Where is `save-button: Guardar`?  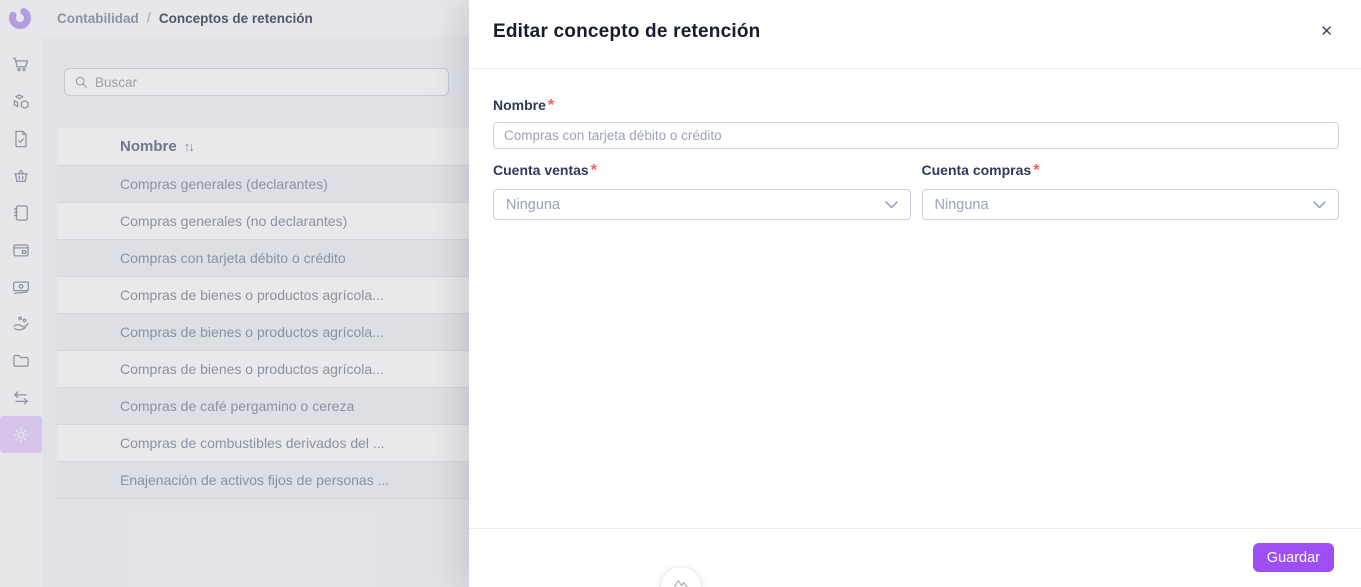
save-button: Guardar is located at coordinates (1293, 557).